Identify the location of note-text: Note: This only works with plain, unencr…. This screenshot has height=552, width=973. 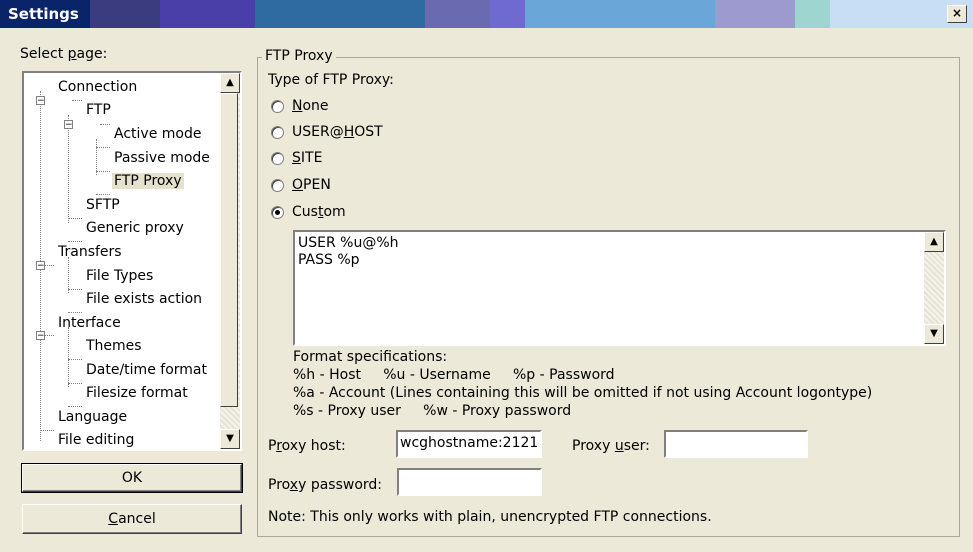
(490, 517).